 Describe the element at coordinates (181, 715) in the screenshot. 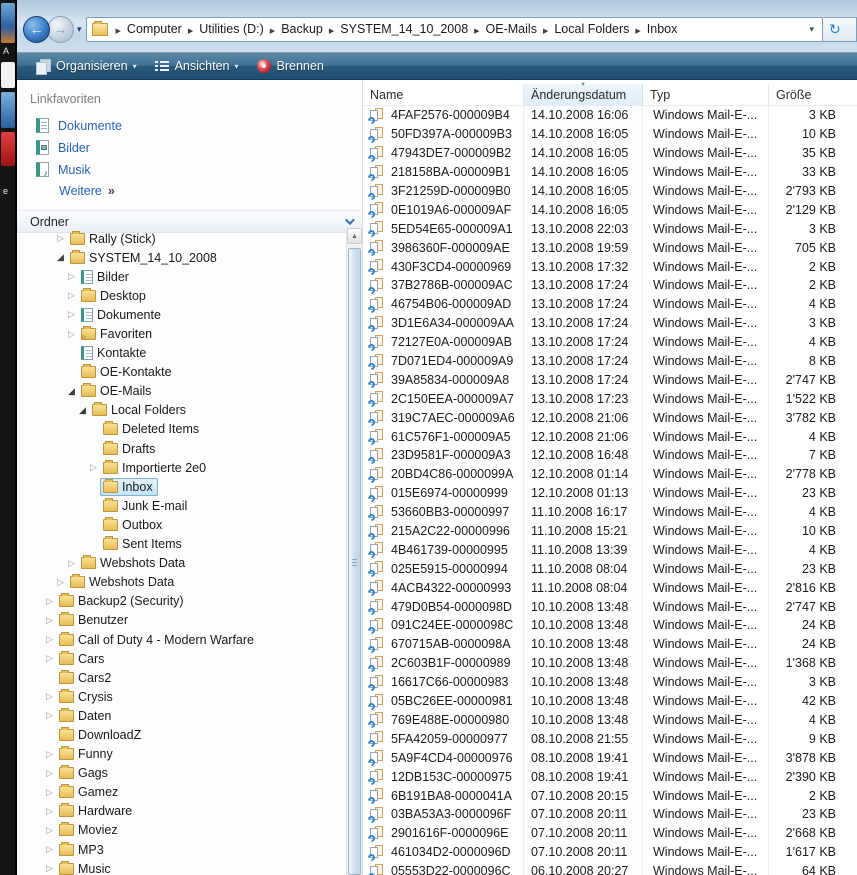

I see `tree-item: Daten` at that location.